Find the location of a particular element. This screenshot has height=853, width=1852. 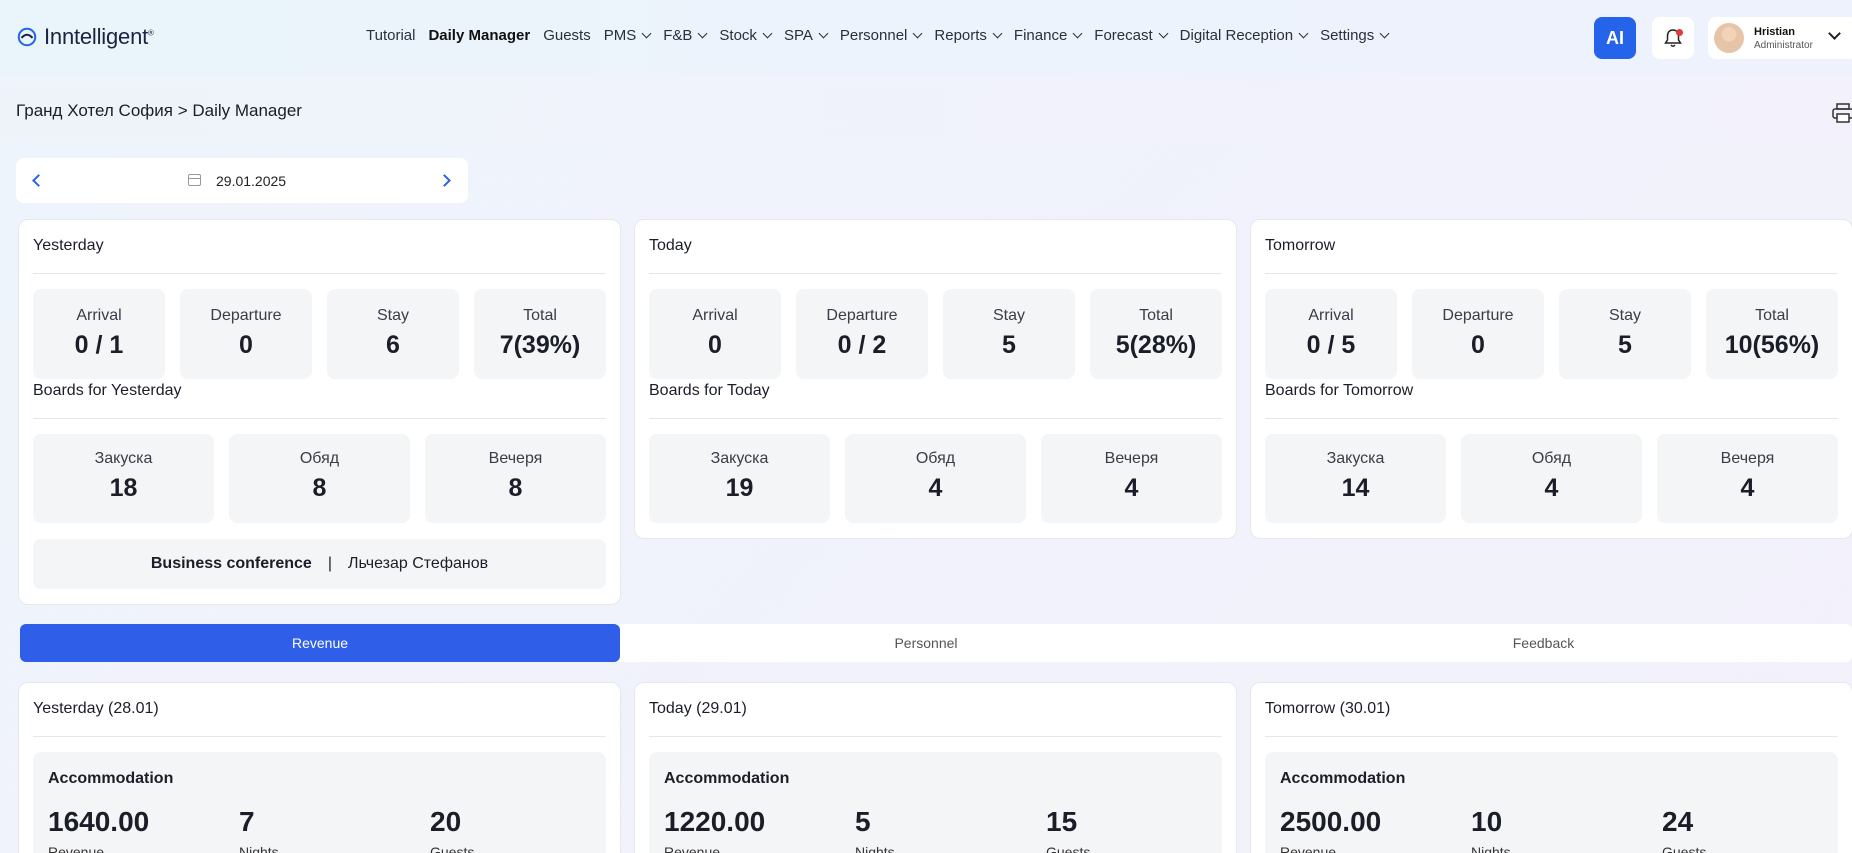

nav-item-label: Forecast is located at coordinates (1123, 35).